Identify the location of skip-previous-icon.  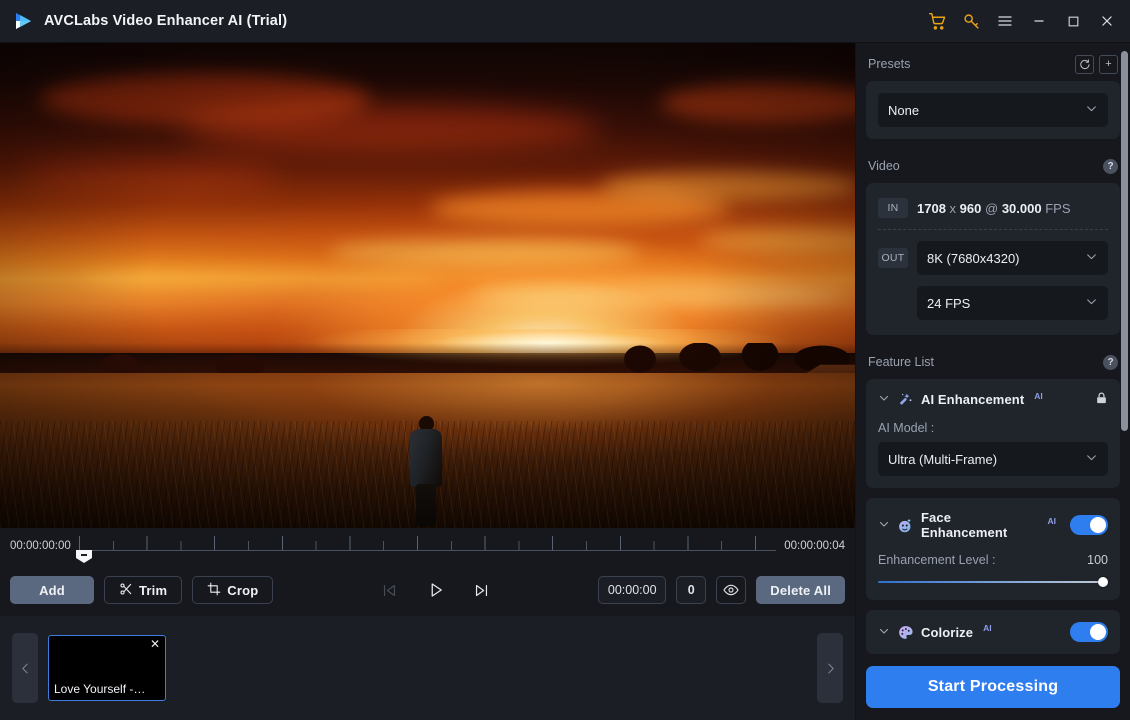
(390, 590).